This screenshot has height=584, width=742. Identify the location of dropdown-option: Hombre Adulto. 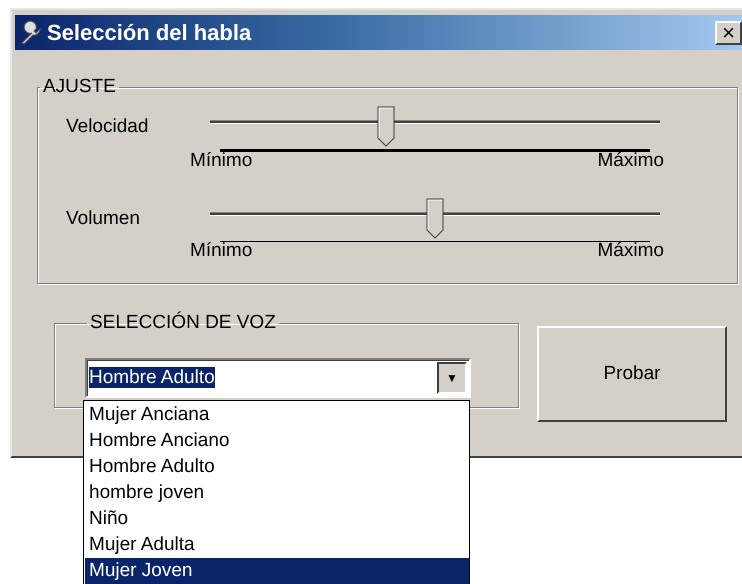
(277, 467).